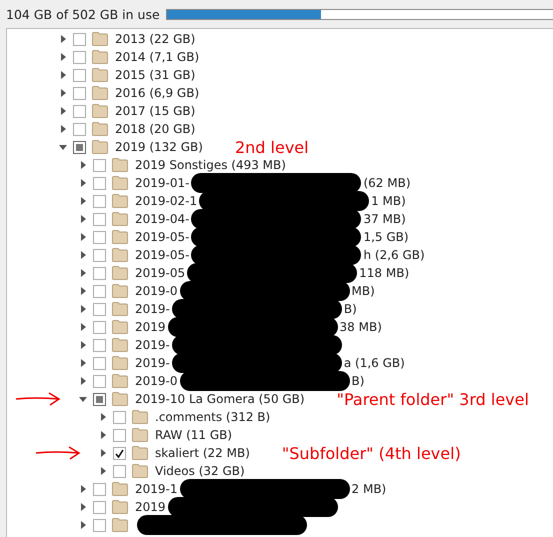 The height and width of the screenshot is (537, 553). What do you see at coordinates (155, 111) in the screenshot?
I see `folder-label: 2017 (15 GB)` at bounding box center [155, 111].